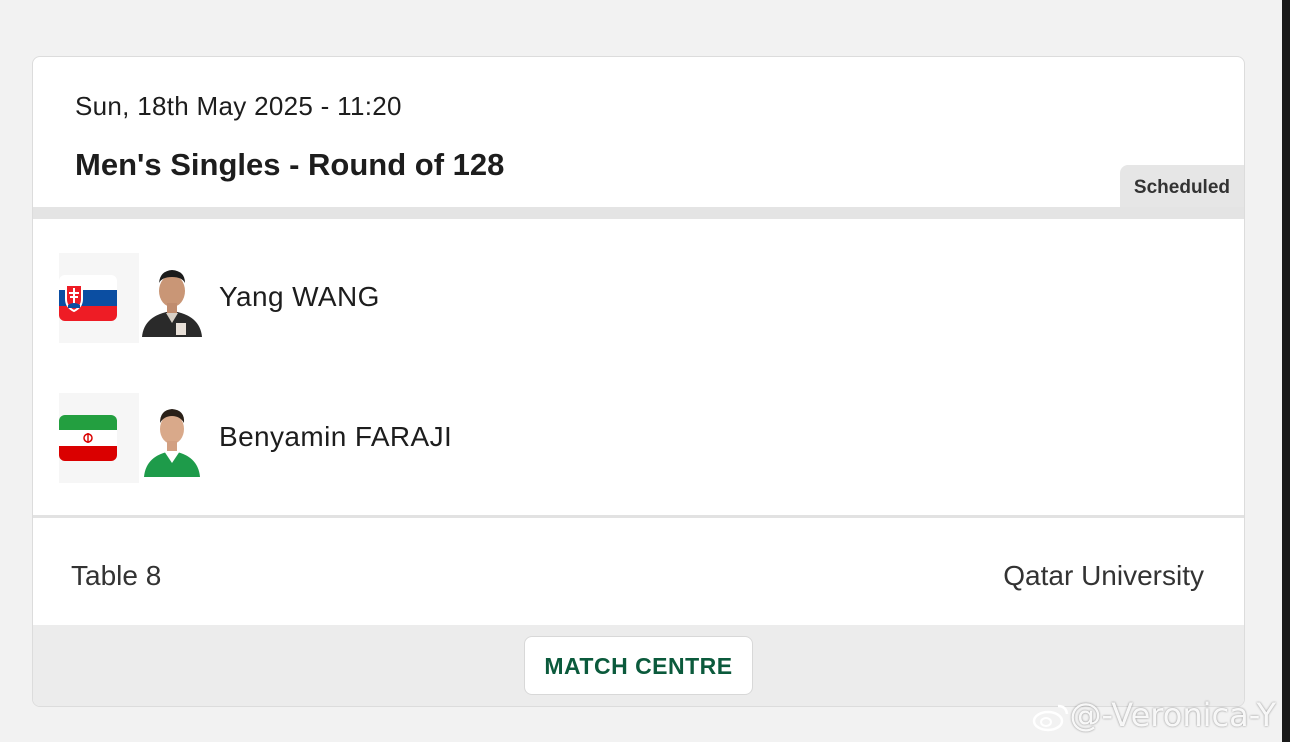 Image resolution: width=1290 pixels, height=742 pixels. Describe the element at coordinates (1172, 715) in the screenshot. I see `watermark-text: @-Veronica-Y` at that location.